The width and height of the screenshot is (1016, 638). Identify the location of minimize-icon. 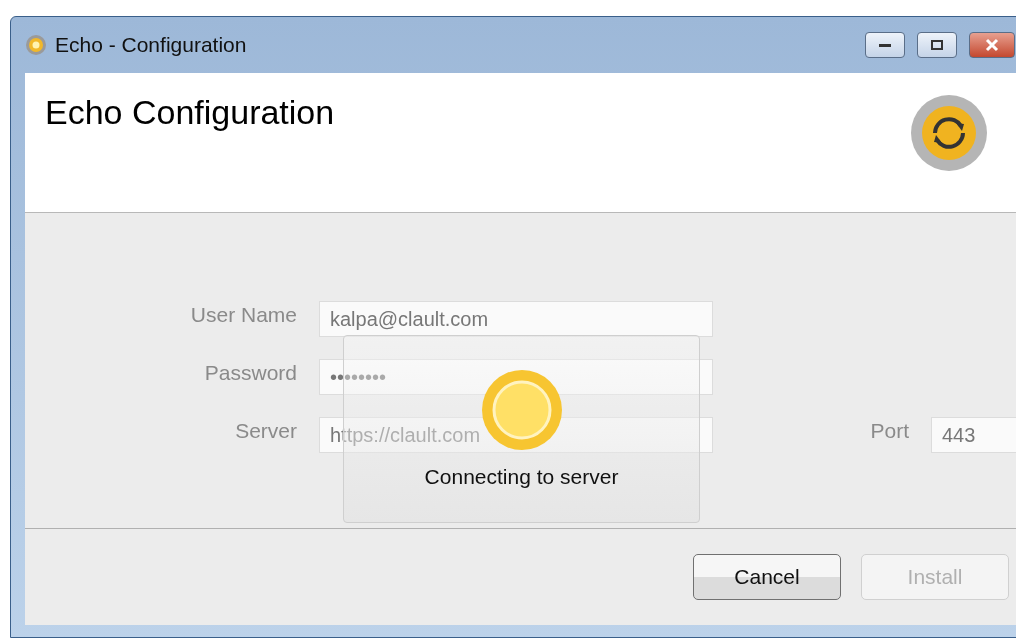
(885, 45).